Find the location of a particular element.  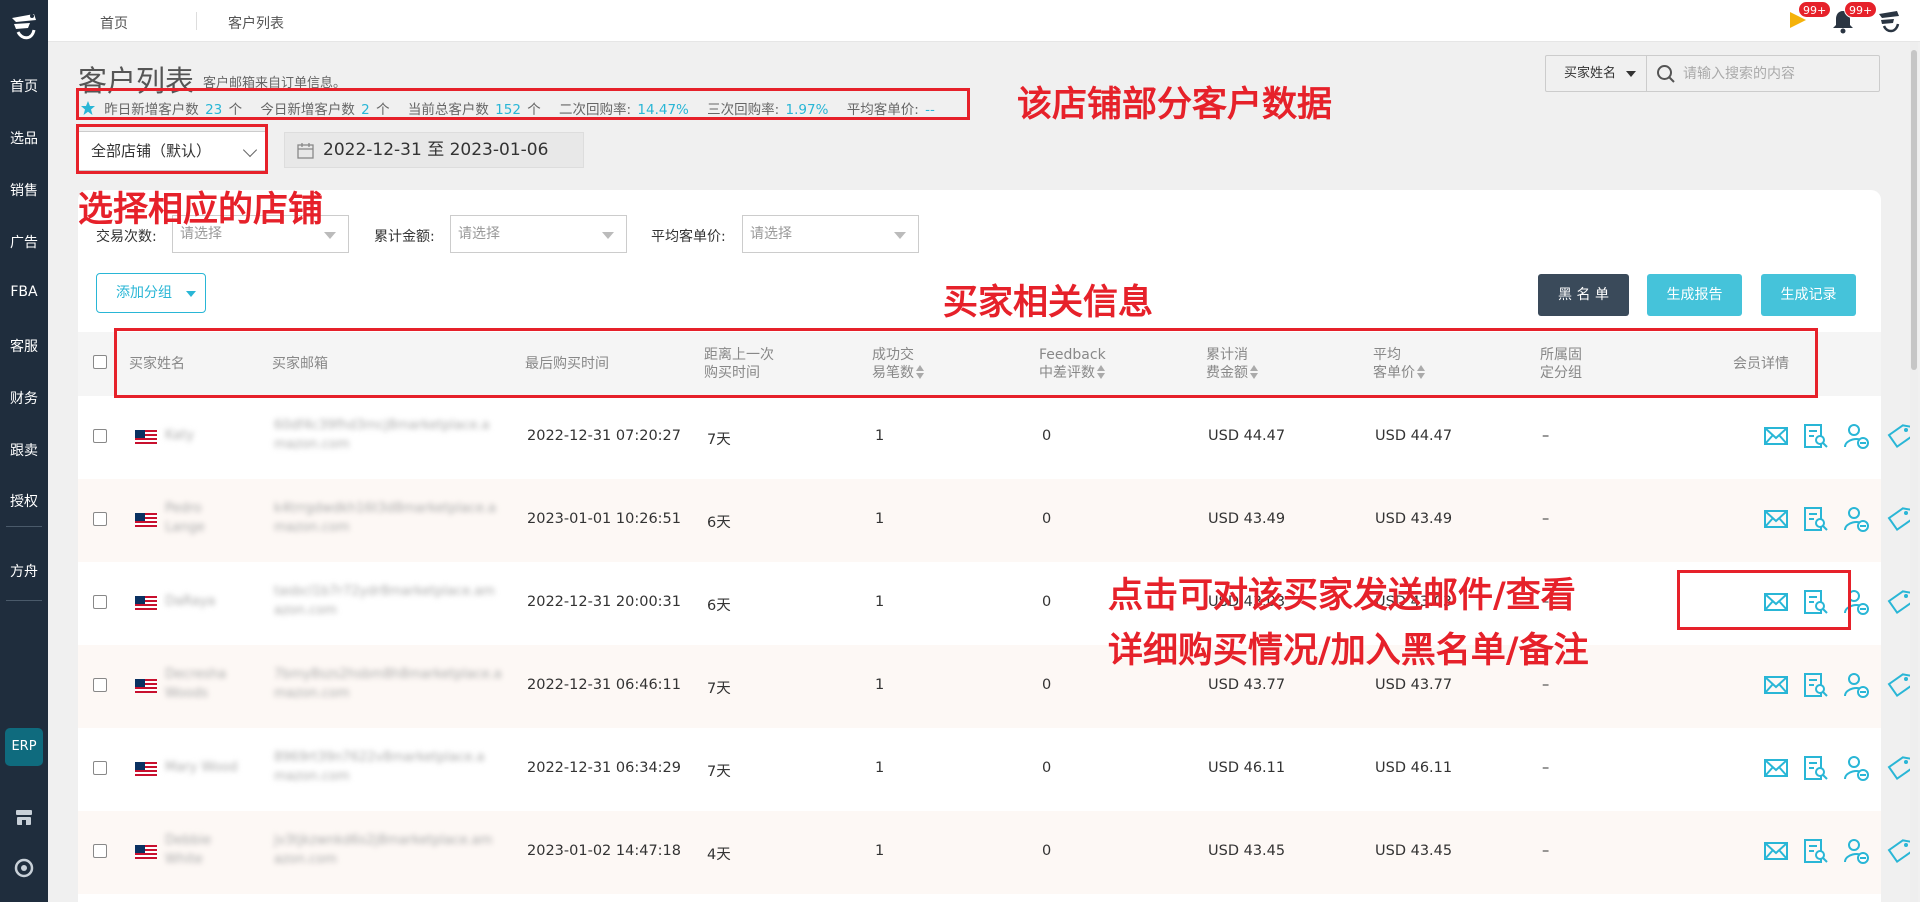

buyer-email-line2: azon.com is located at coordinates (305, 859).